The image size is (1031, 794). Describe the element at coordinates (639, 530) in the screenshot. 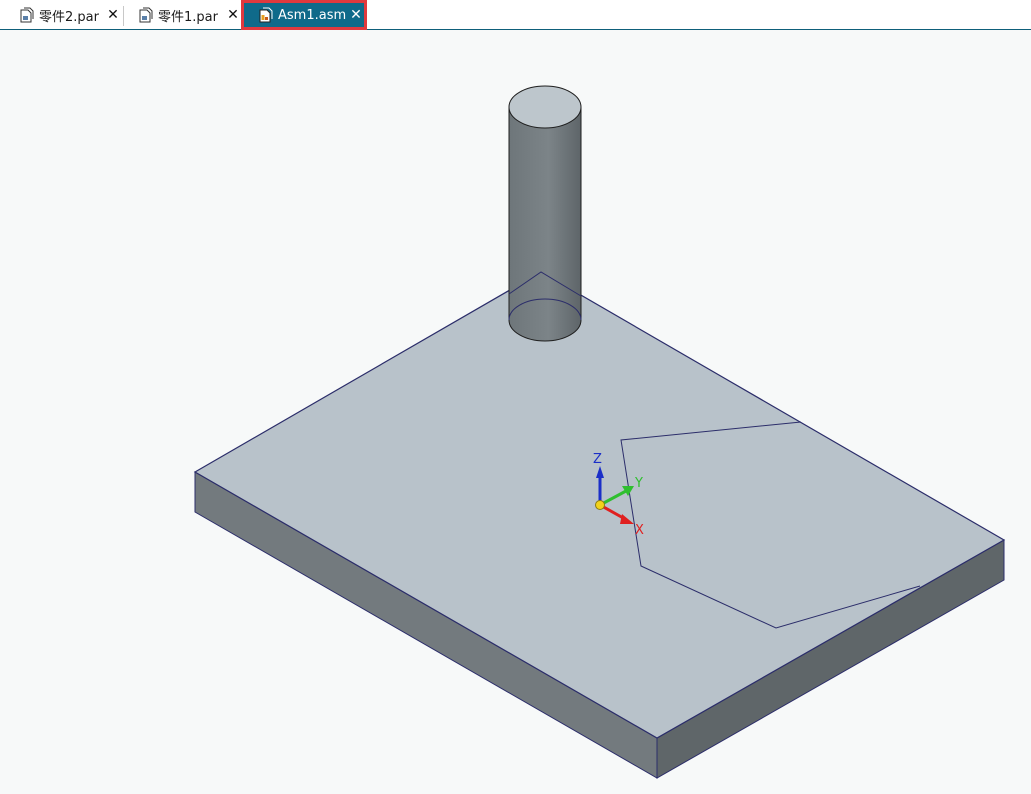

I see `x-axis-label: X` at that location.